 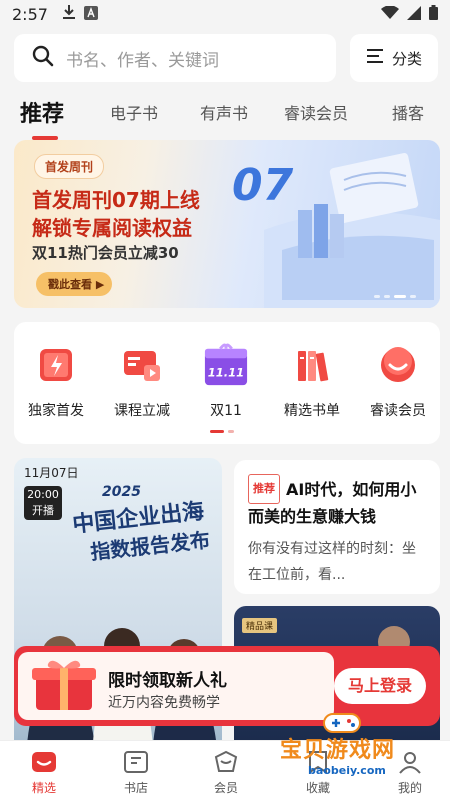 I want to click on membership-icon, so click(x=226, y=762).